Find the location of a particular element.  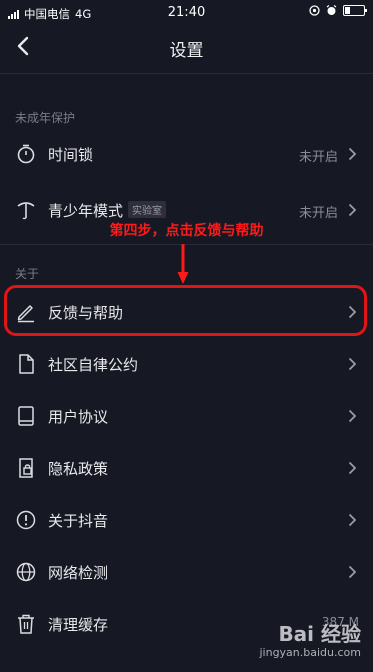

section-label-about: 关于 is located at coordinates (27, 274).